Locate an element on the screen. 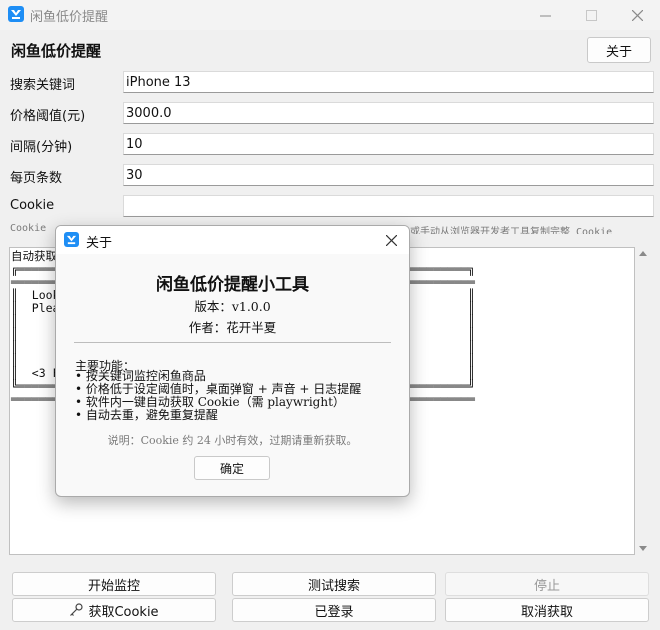 The height and width of the screenshot is (630, 660). app-heading: 闲鱼低价提醒 is located at coordinates (56, 51).